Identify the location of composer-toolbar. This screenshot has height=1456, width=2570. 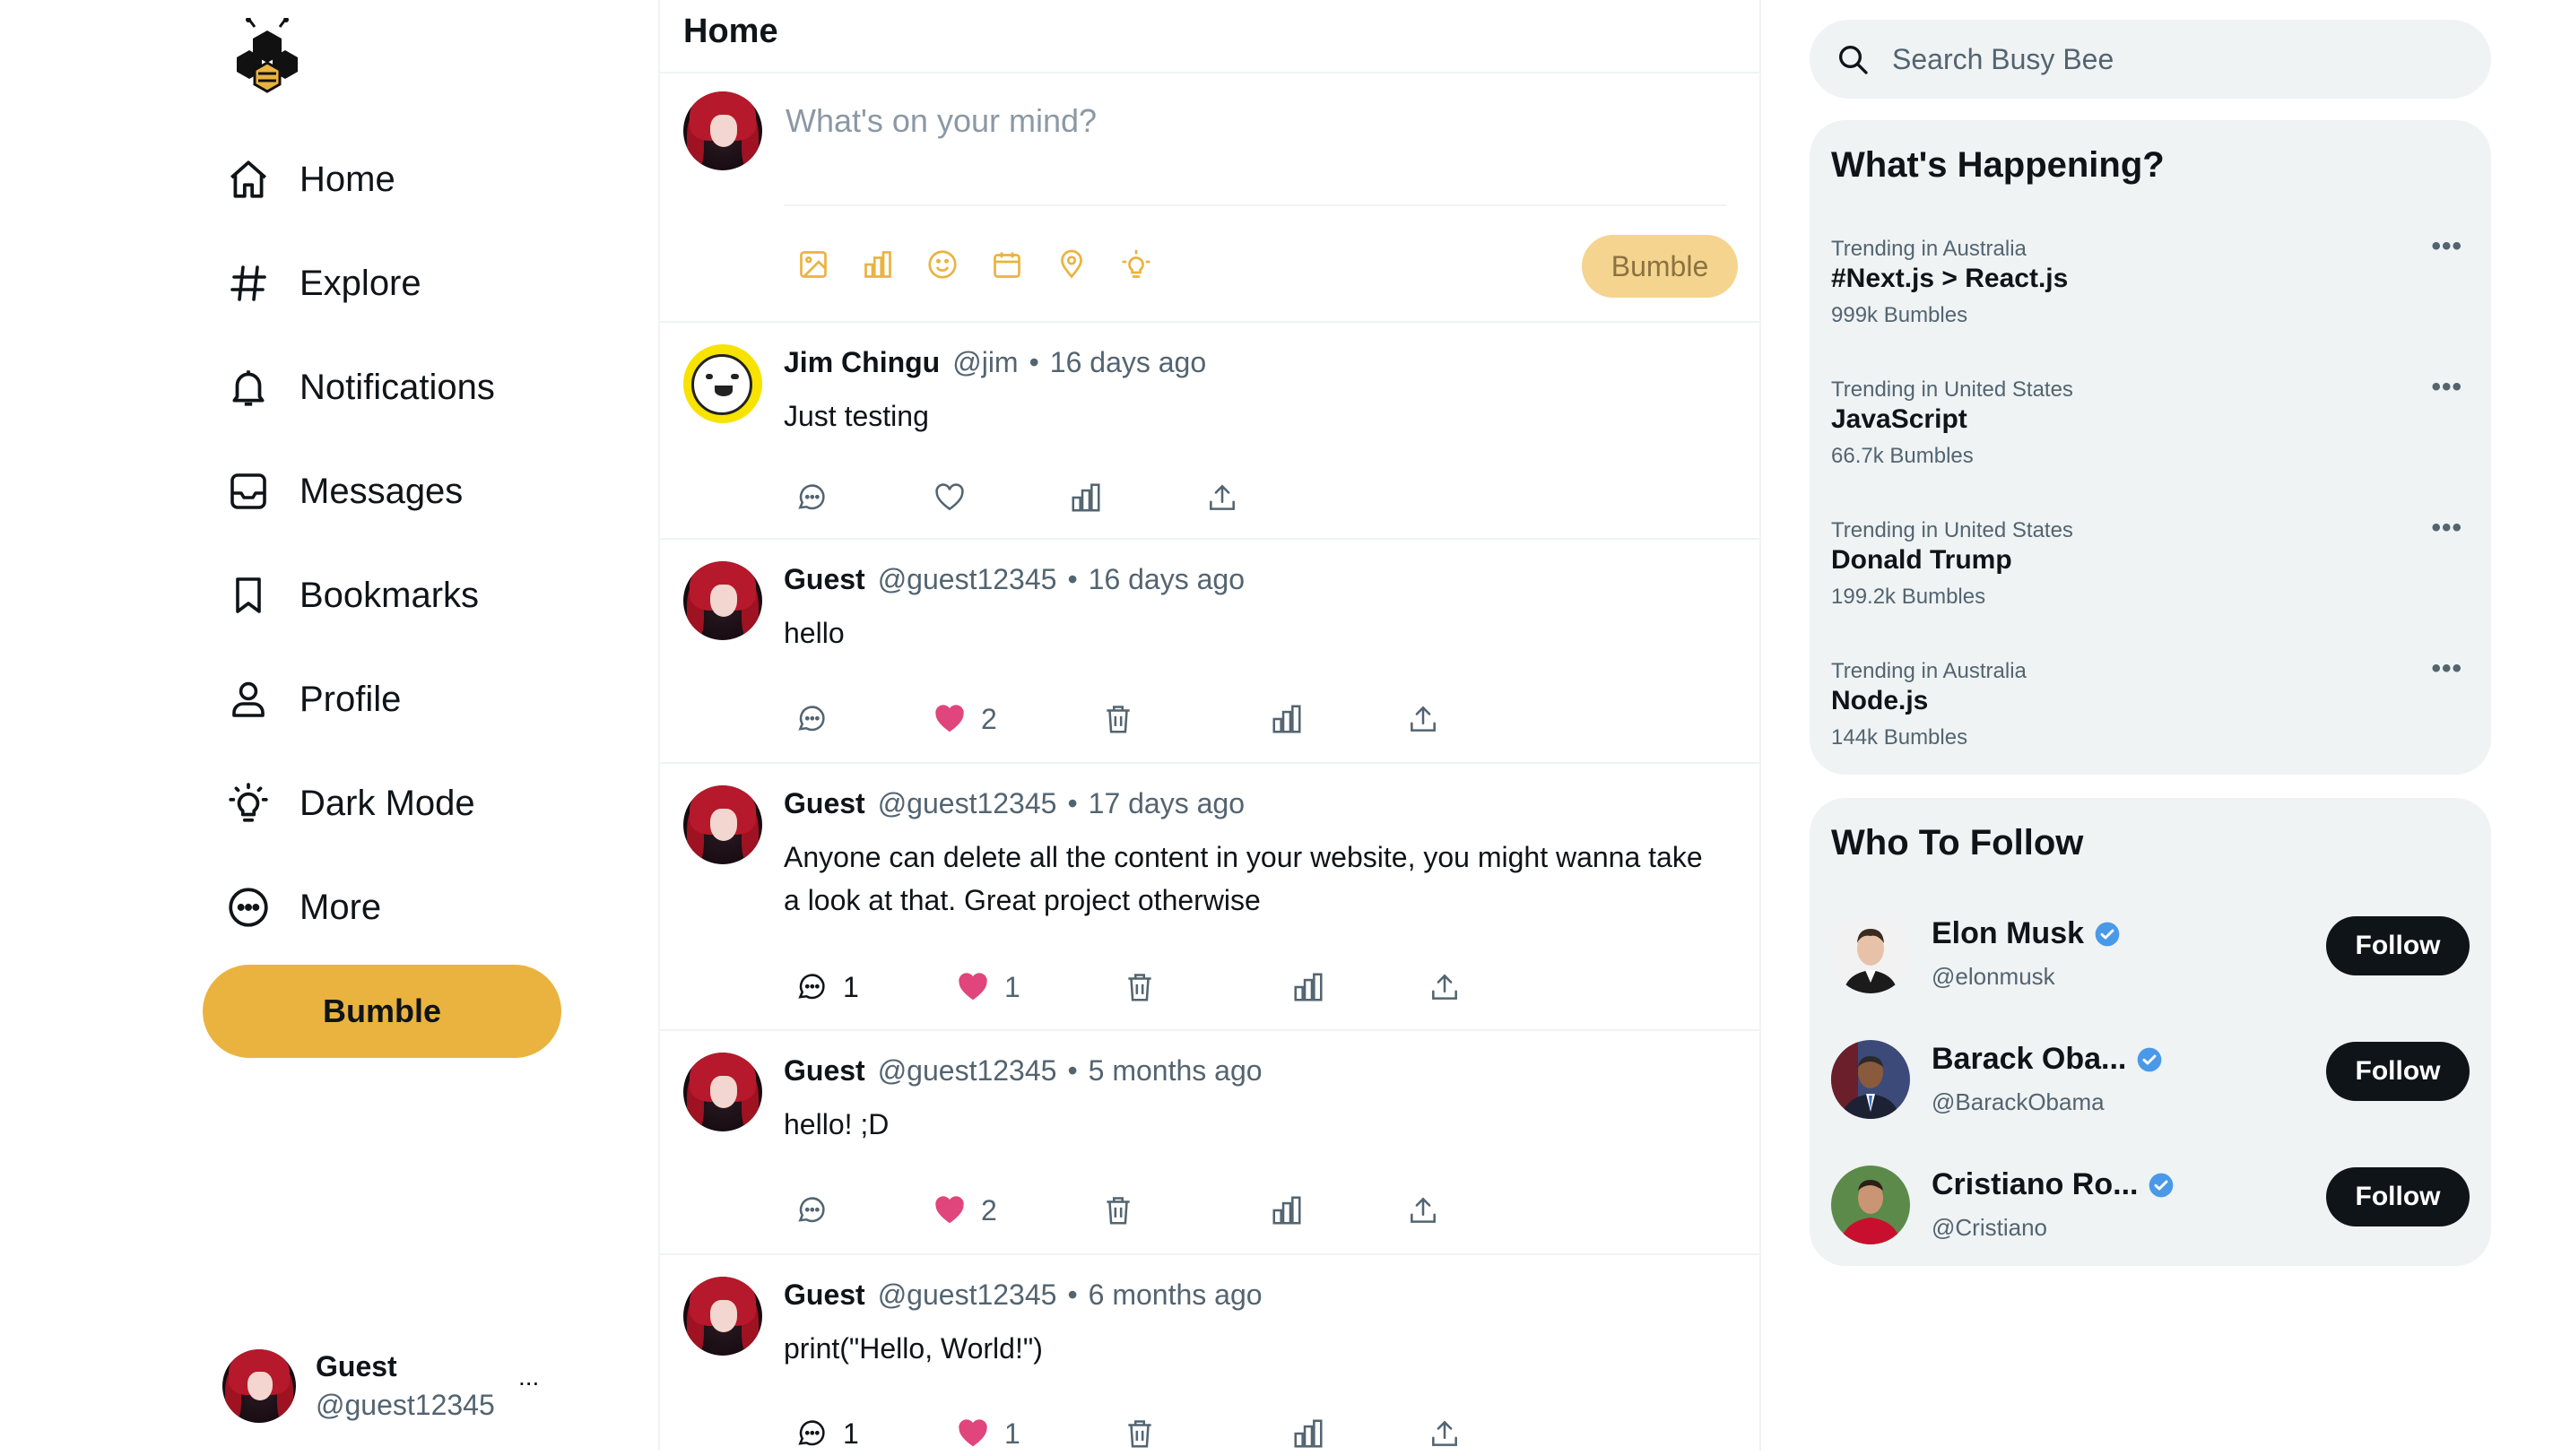
(975, 264).